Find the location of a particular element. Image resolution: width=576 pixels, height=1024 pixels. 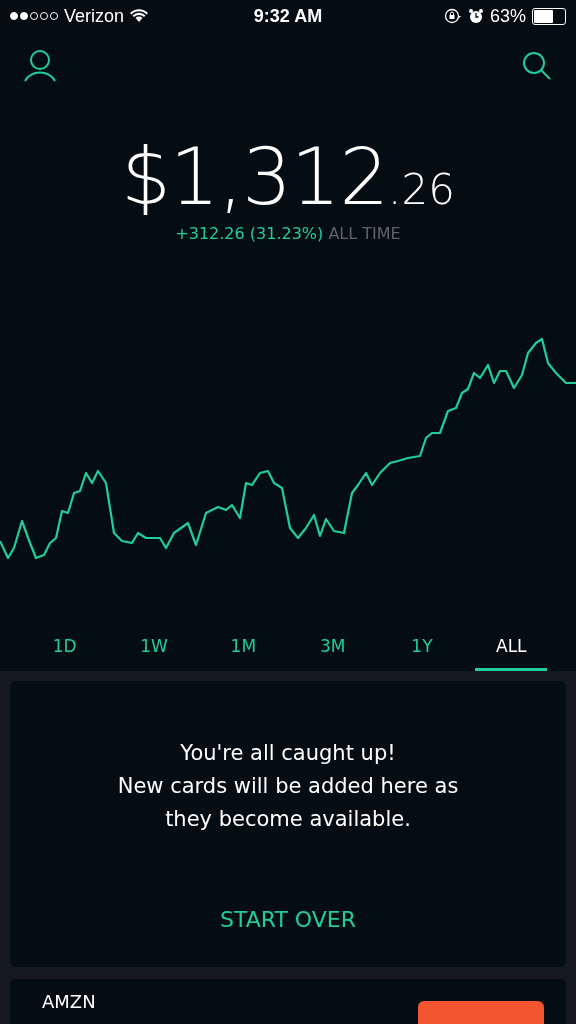

range-tab: 1M is located at coordinates (243, 647).